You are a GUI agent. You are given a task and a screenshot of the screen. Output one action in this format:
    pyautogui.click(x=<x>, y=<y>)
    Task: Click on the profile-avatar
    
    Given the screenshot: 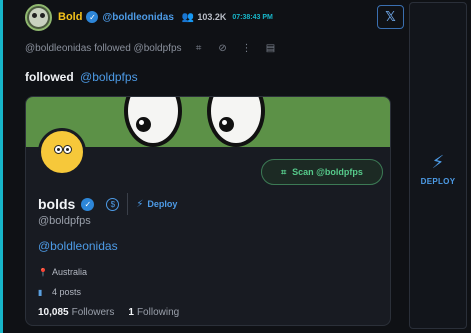 What is the action you would take?
    pyautogui.click(x=62, y=152)
    